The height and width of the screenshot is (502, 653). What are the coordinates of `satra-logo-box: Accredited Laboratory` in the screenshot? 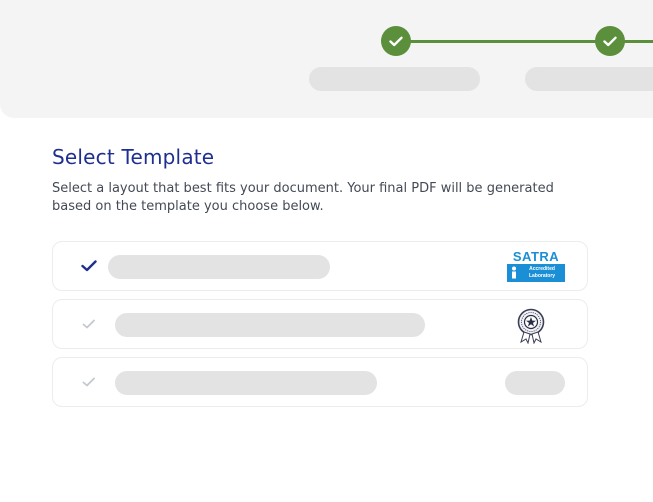 It's located at (536, 273).